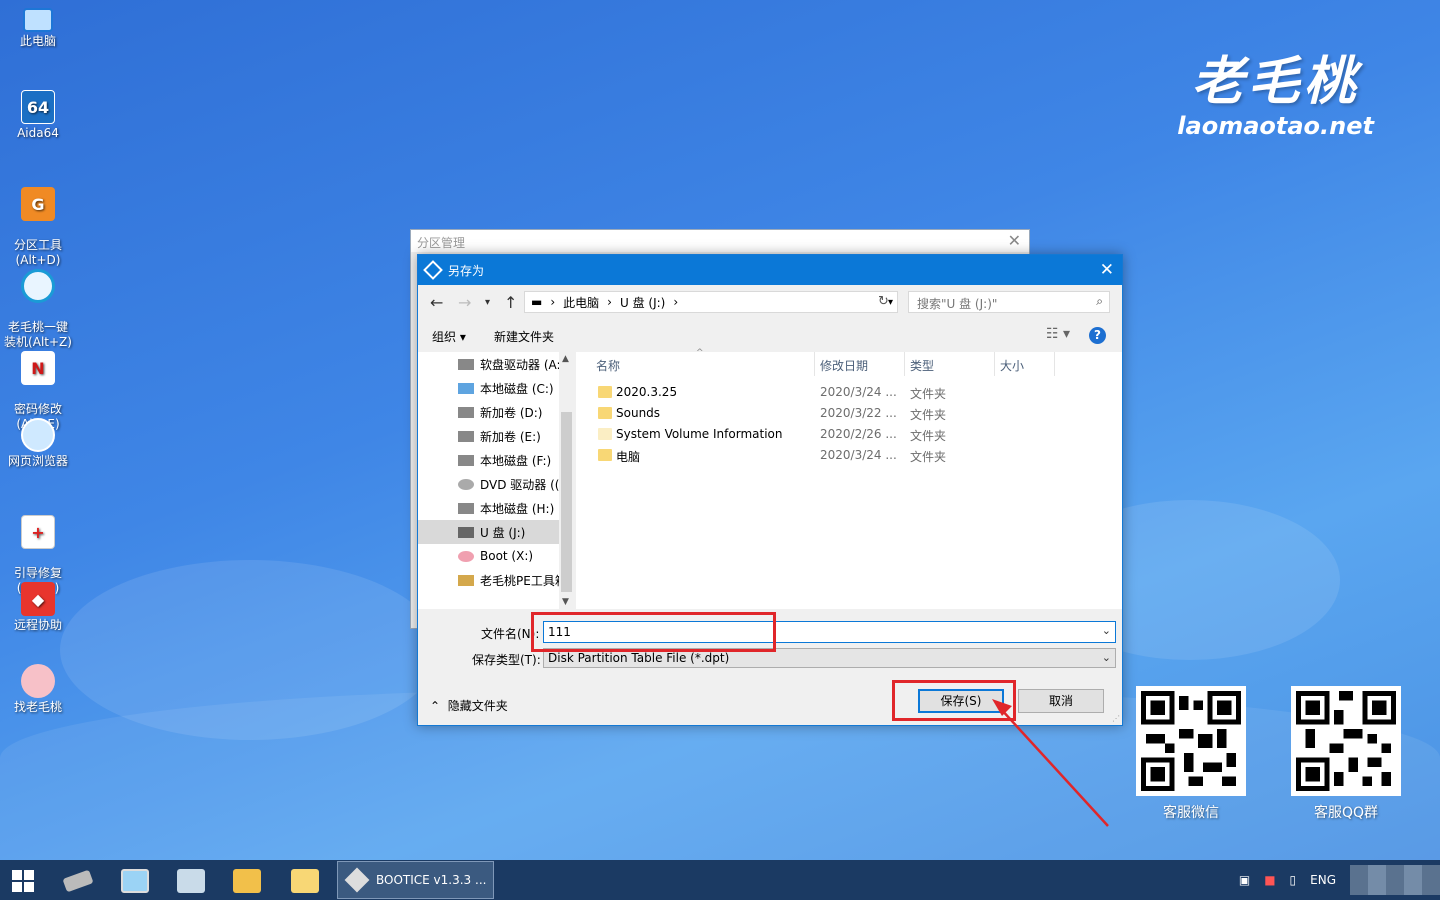 The width and height of the screenshot is (1440, 900). I want to click on qr-qq-group: 客服QQ群, so click(1346, 754).